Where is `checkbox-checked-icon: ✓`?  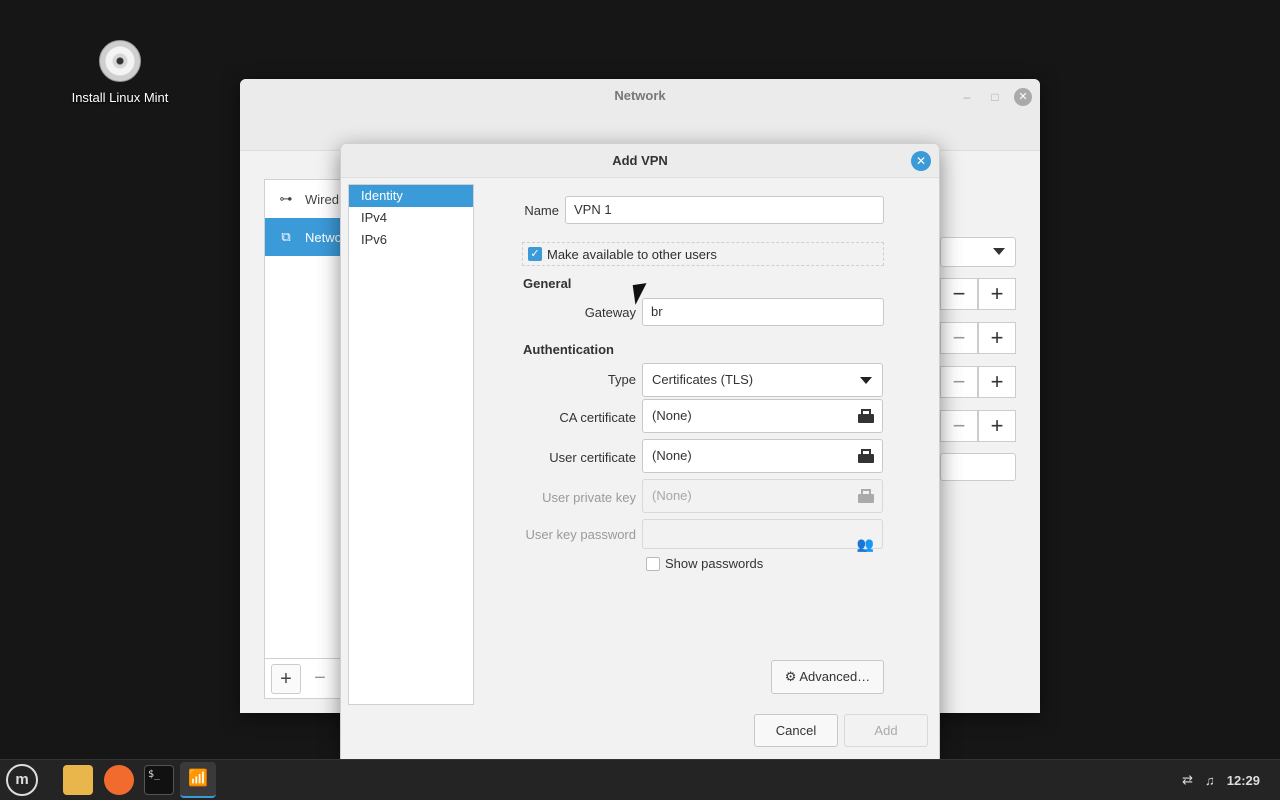
checkbox-checked-icon: ✓ is located at coordinates (535, 254).